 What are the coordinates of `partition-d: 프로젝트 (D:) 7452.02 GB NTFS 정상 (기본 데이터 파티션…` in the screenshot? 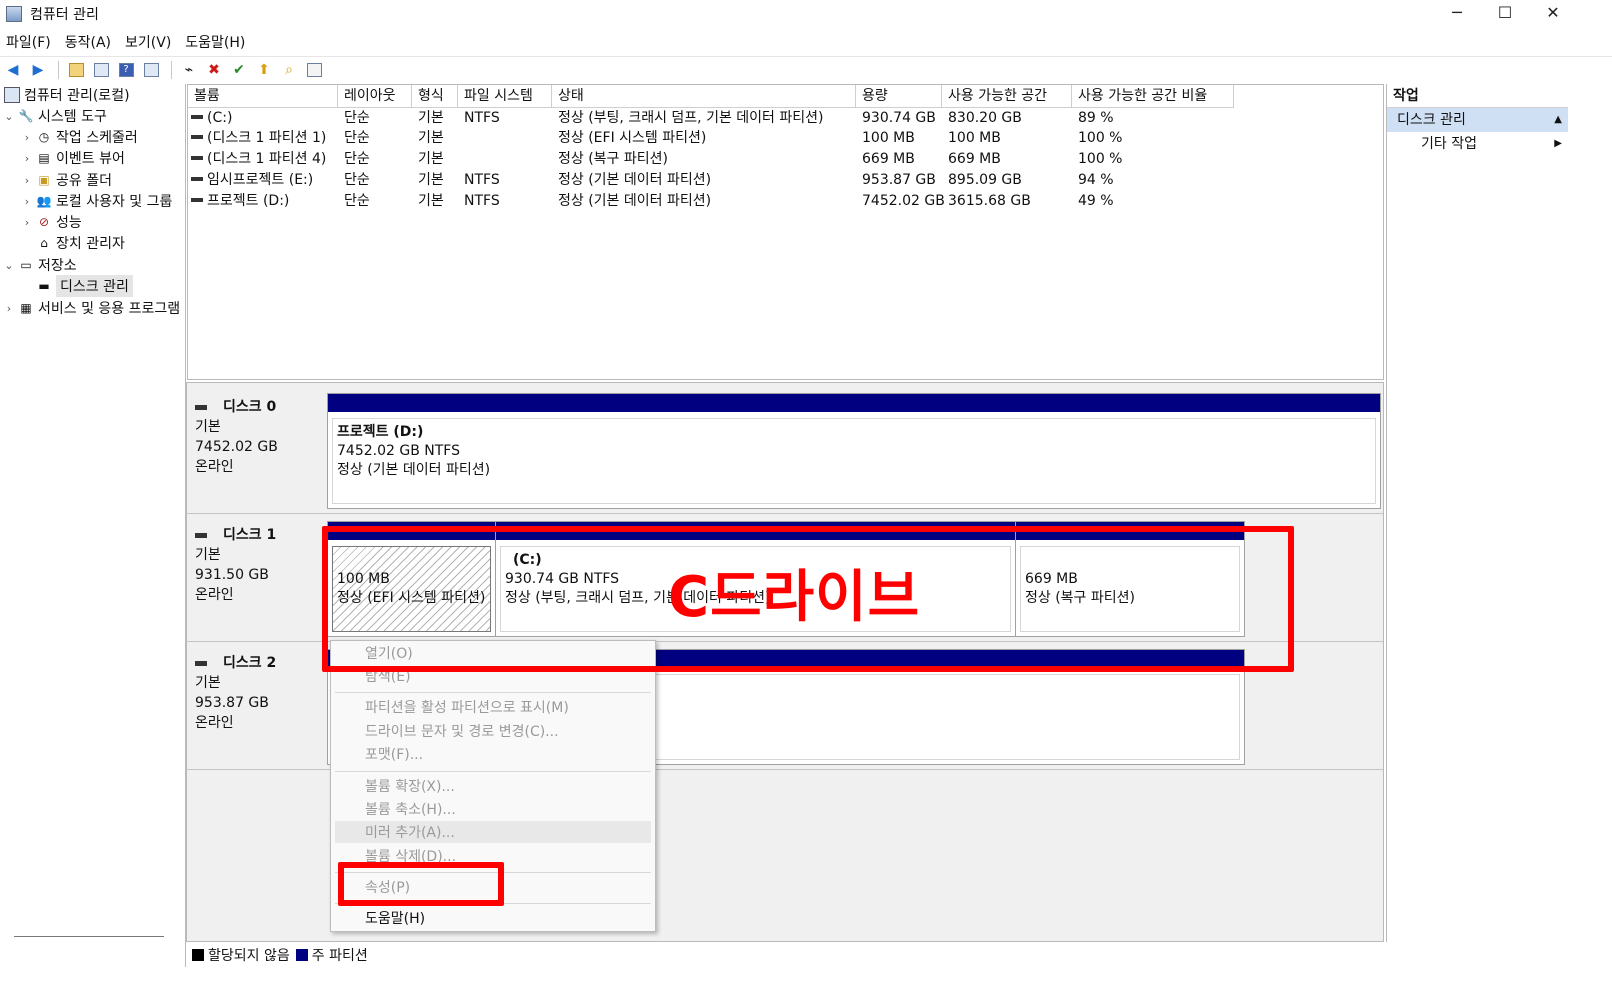 It's located at (854, 451).